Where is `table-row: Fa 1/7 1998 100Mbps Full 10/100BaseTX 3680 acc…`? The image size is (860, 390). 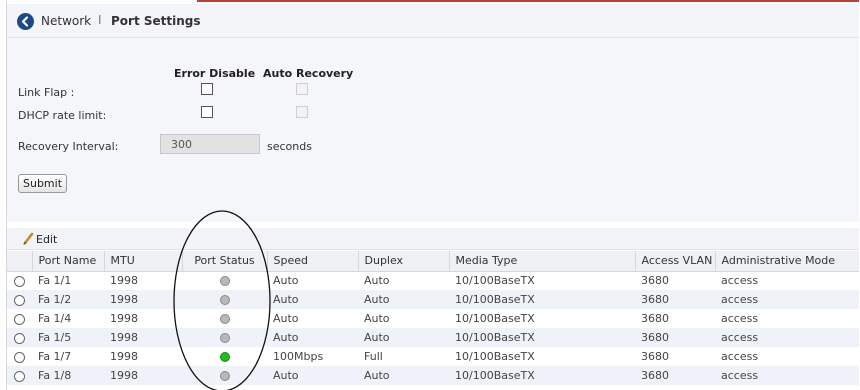
table-row: Fa 1/7 1998 100Mbps Full 10/100BaseTX 3680 acc… is located at coordinates (433, 356).